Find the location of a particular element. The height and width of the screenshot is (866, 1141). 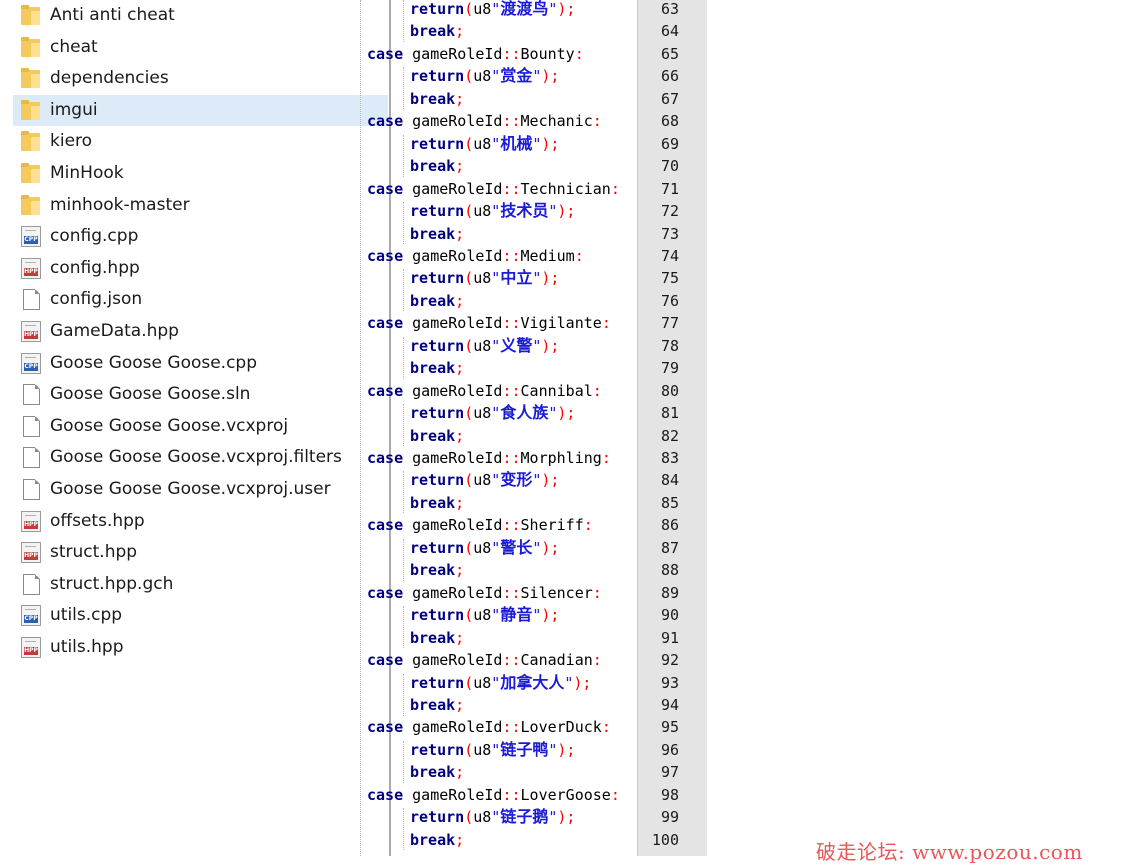

file-name: dependencies is located at coordinates (109, 78).